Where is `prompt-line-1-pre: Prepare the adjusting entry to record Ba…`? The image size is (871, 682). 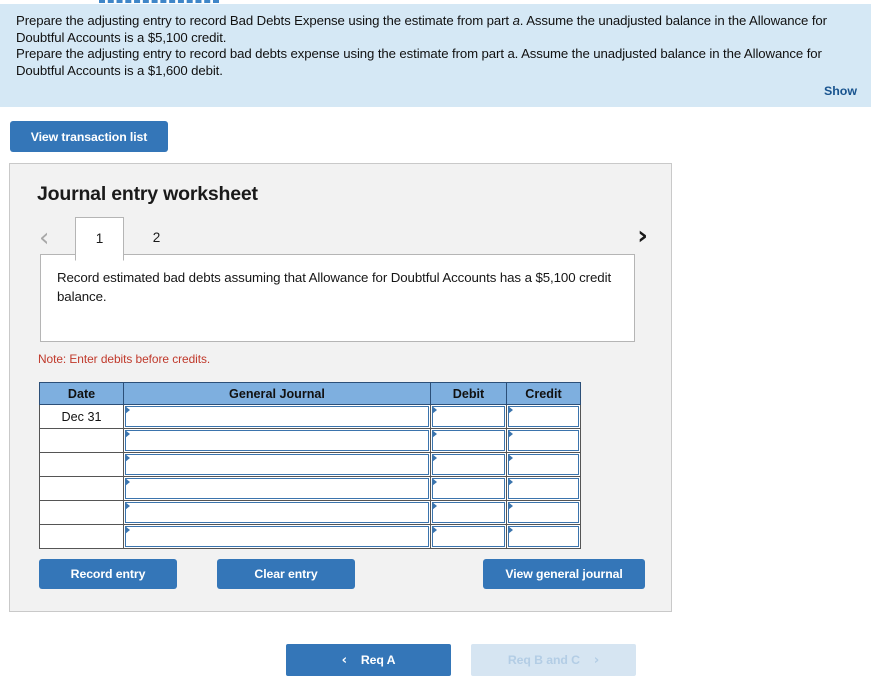 prompt-line-1-pre: Prepare the adjusting entry to record Ba… is located at coordinates (264, 20).